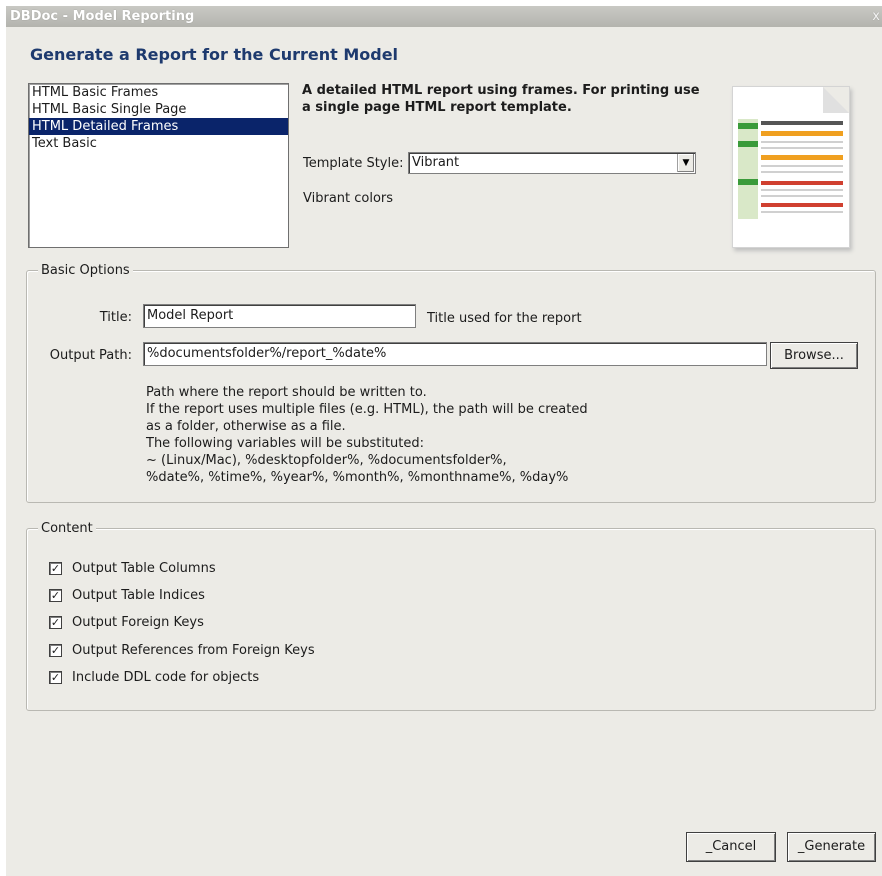 This screenshot has width=882, height=876. I want to click on option-label: Include DDL code for objects, so click(166, 677).